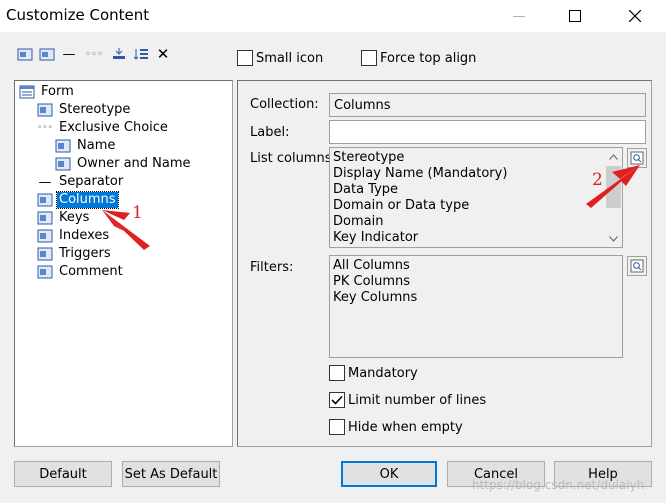  Describe the element at coordinates (293, 158) in the screenshot. I see `list-columns-label: List columns:` at that location.